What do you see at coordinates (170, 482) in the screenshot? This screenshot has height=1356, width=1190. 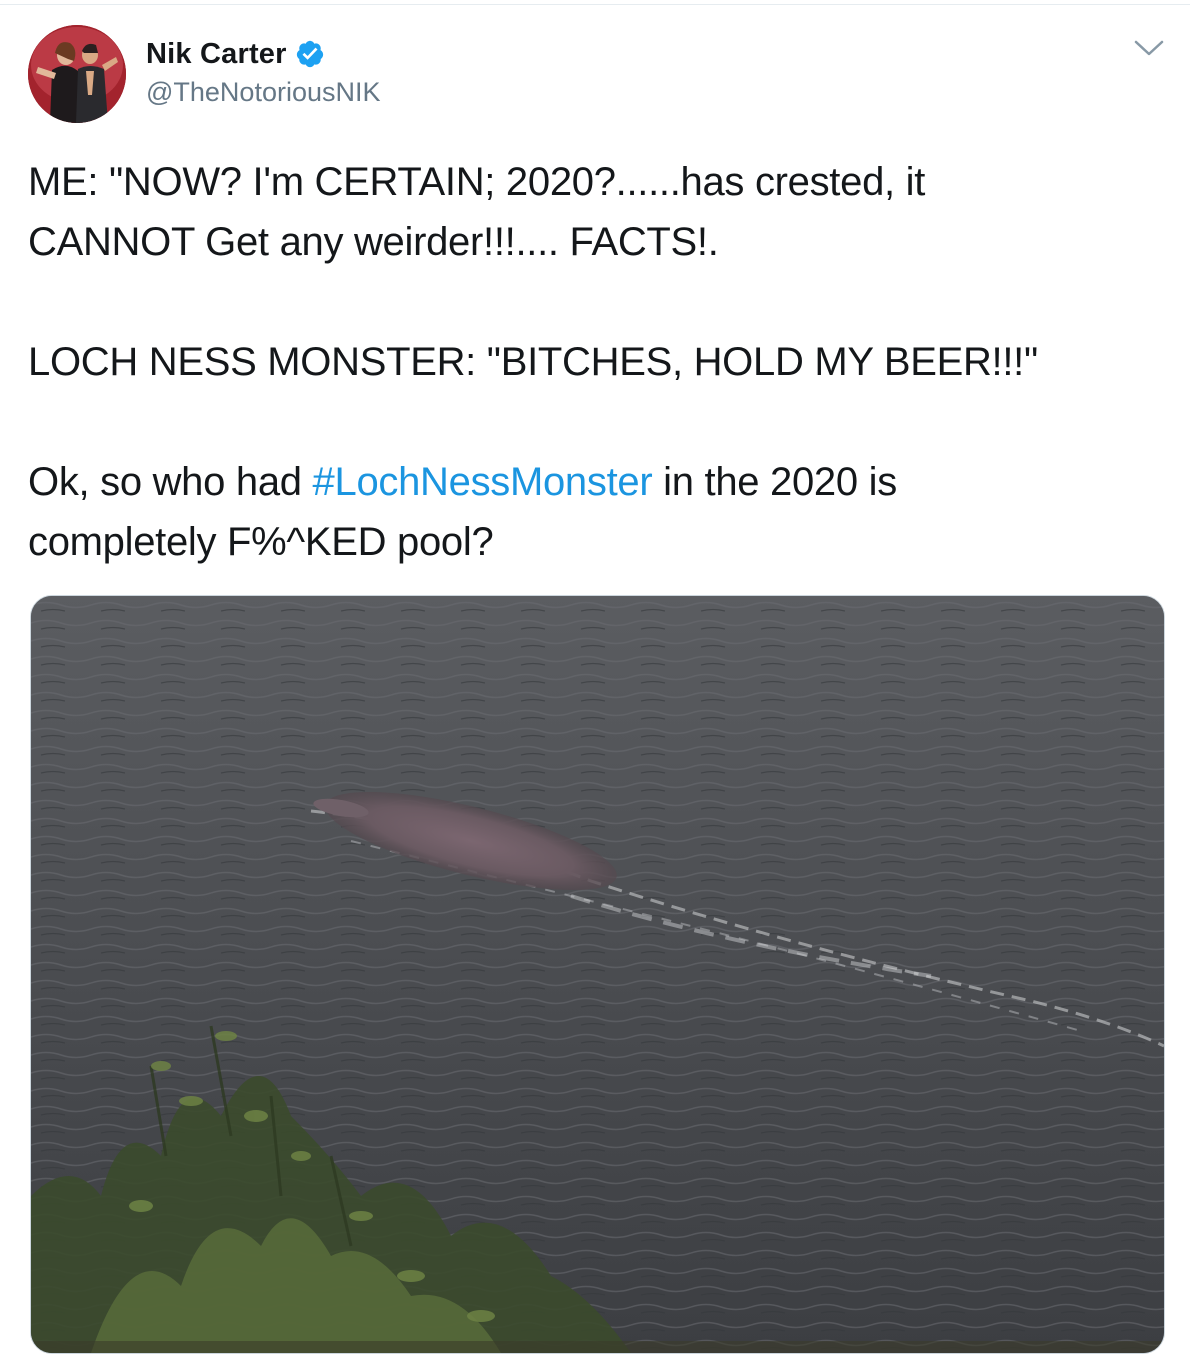 I see `tweet-text-fragment: Ok, so who had` at bounding box center [170, 482].